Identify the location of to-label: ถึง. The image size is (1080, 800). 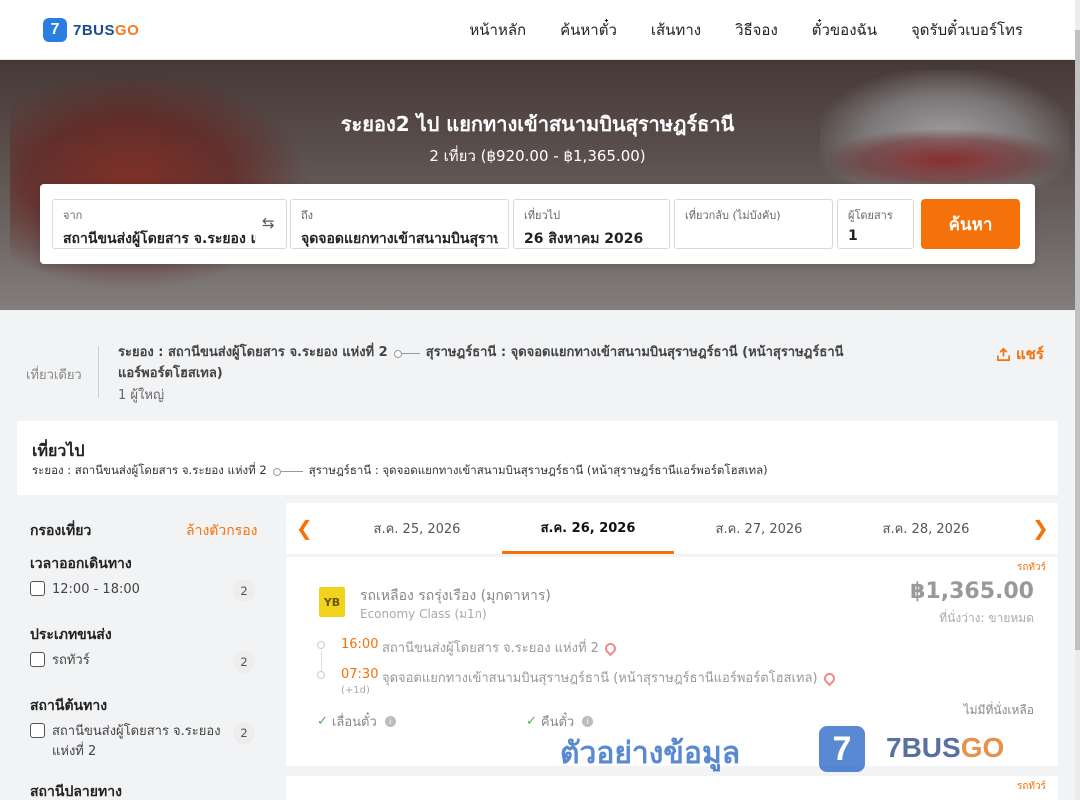
(307, 215).